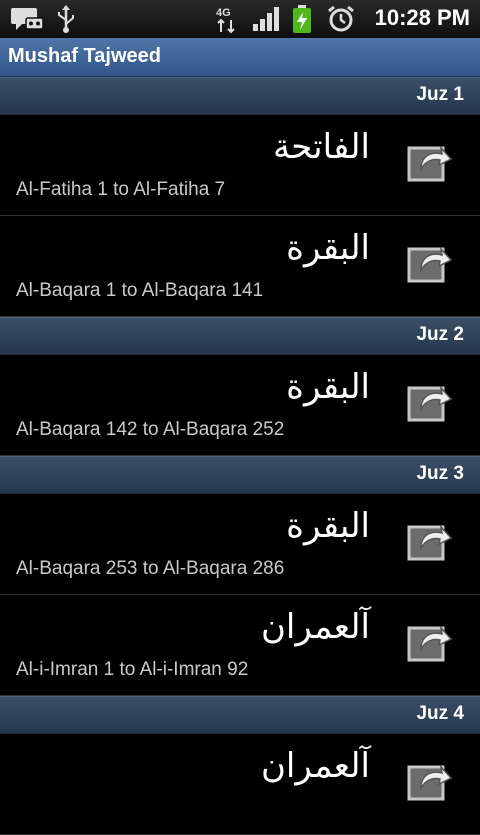 The width and height of the screenshot is (480, 835). Describe the element at coordinates (140, 290) in the screenshot. I see `ayah-range: Al-Baqara 1 to Al-Baqara 141` at that location.